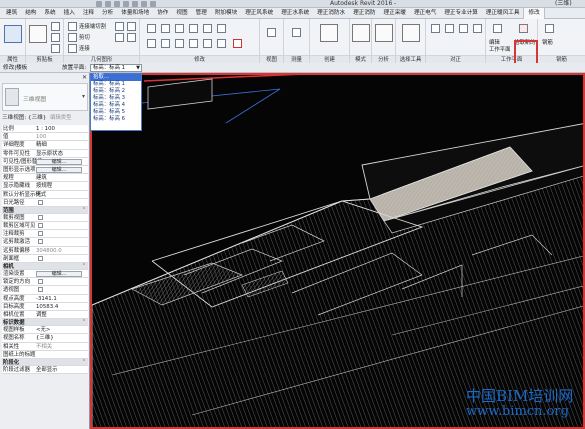  What do you see at coordinates (116, 112) in the screenshot?
I see `level-option: 标高：标高 5` at bounding box center [116, 112].